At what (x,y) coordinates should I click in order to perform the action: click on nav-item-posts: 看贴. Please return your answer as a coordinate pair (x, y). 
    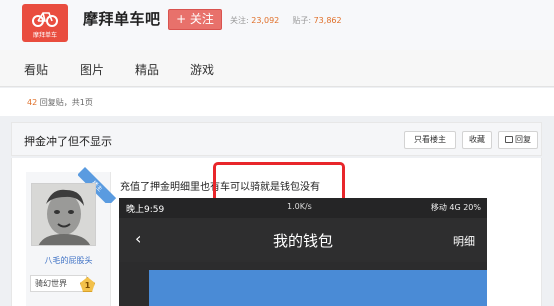
    Looking at the image, I should click on (36, 69).